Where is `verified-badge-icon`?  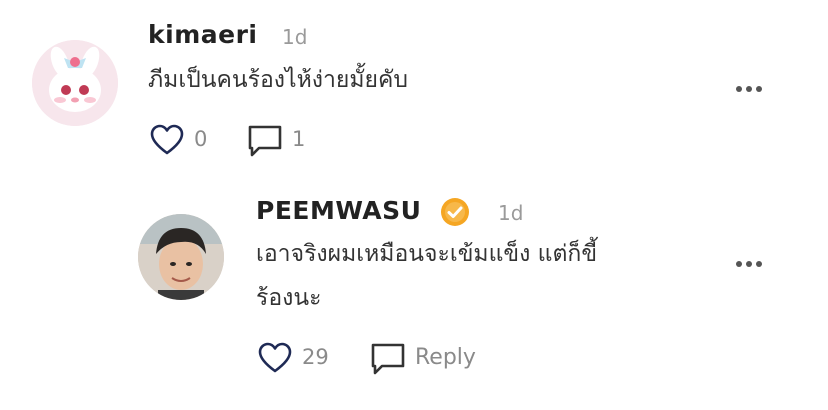
verified-badge-icon is located at coordinates (455, 212).